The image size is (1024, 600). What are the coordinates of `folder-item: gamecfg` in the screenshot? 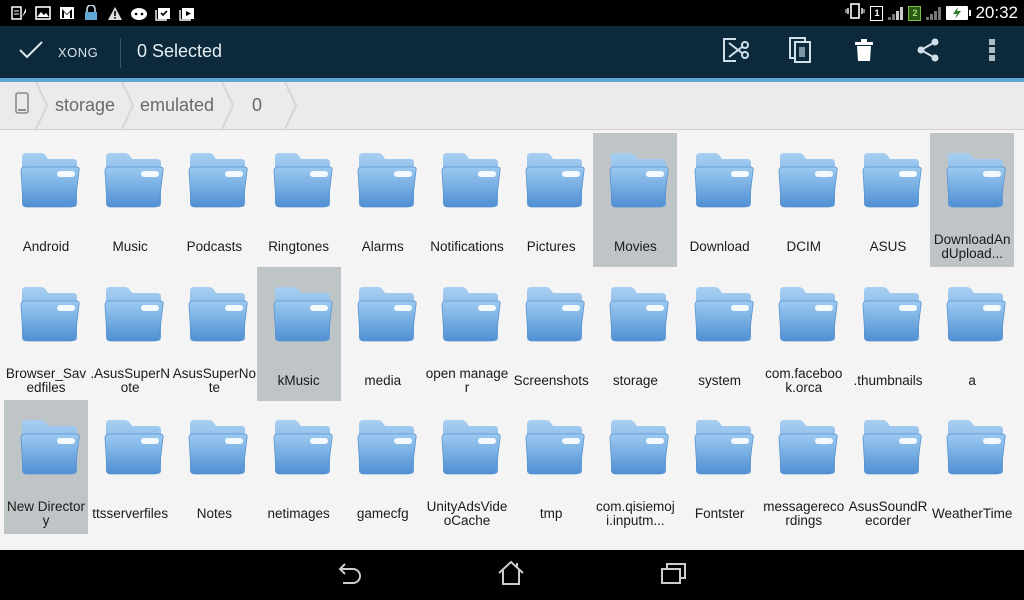 It's located at (383, 467).